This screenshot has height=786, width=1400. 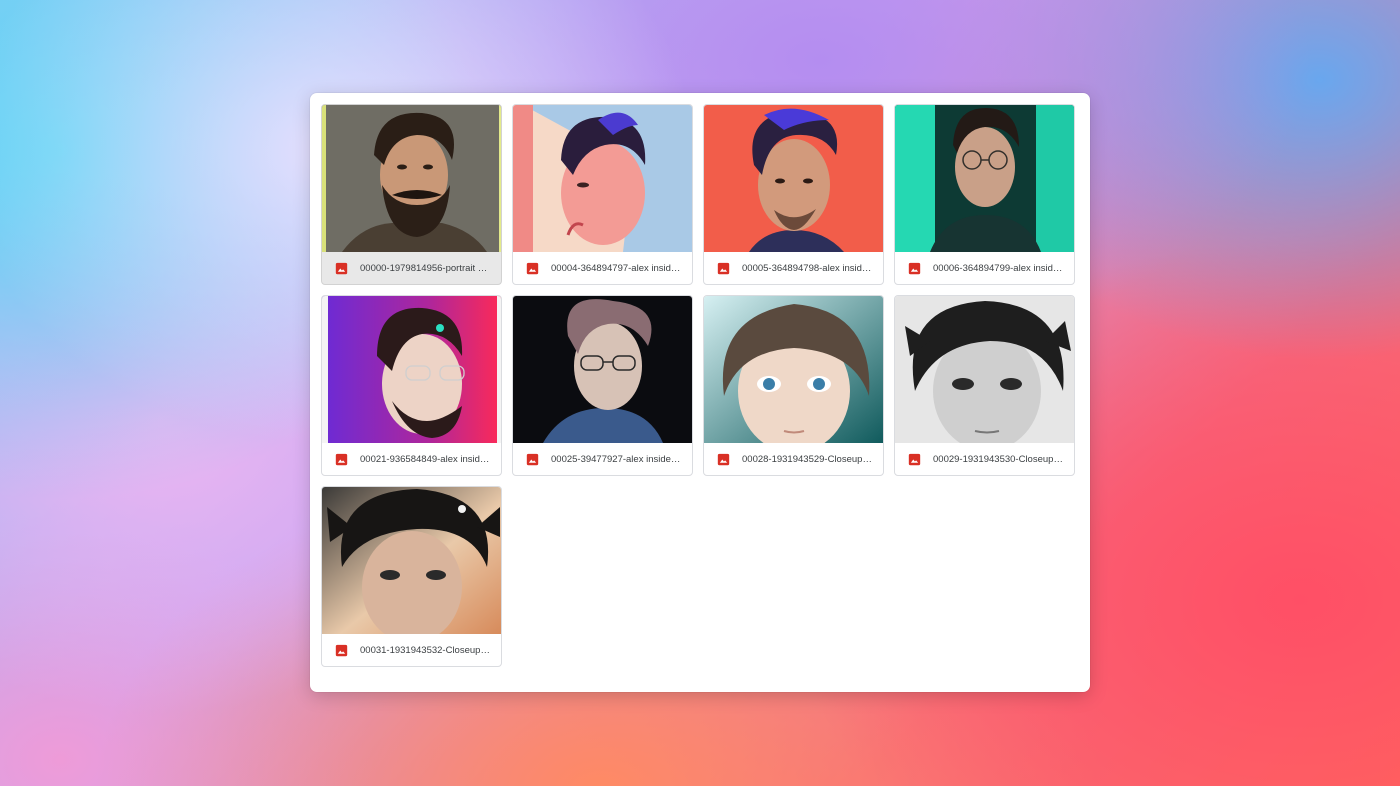 I want to click on file-card: 00029-1931943530-Closeup face portrait, so click(x=984, y=385).